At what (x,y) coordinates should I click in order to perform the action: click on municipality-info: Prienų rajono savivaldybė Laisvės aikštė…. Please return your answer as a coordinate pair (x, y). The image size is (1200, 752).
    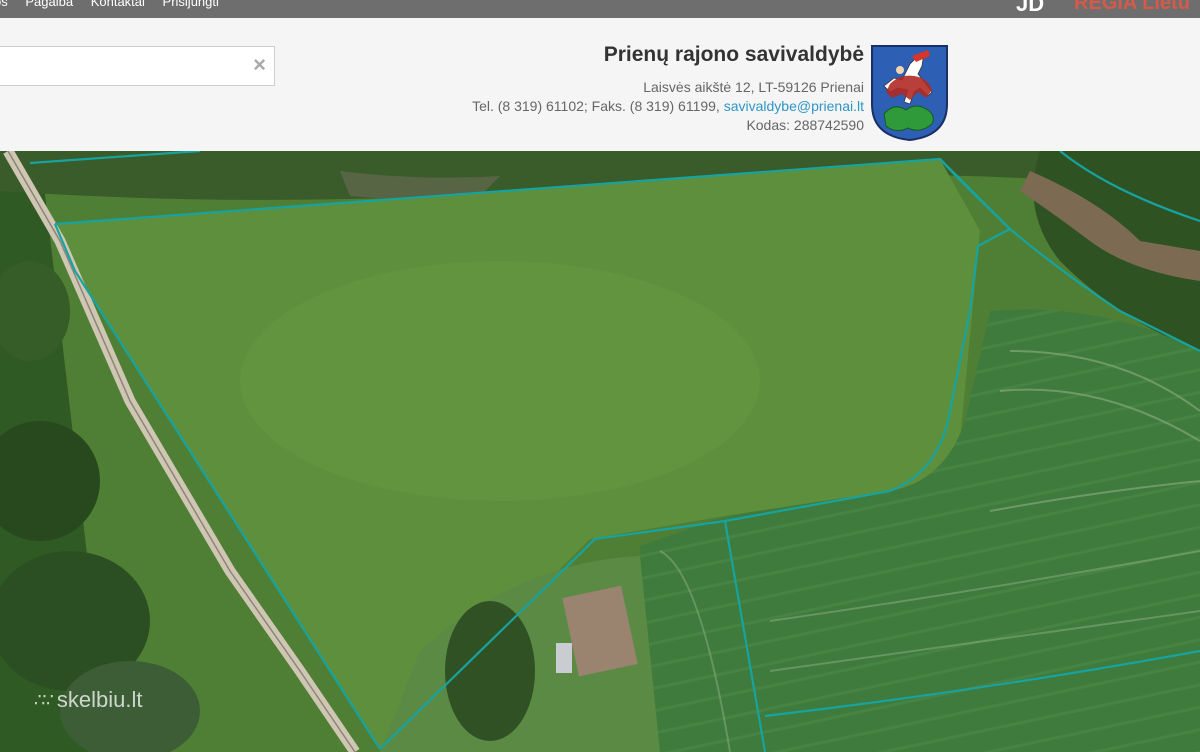
    Looking at the image, I should click on (668, 88).